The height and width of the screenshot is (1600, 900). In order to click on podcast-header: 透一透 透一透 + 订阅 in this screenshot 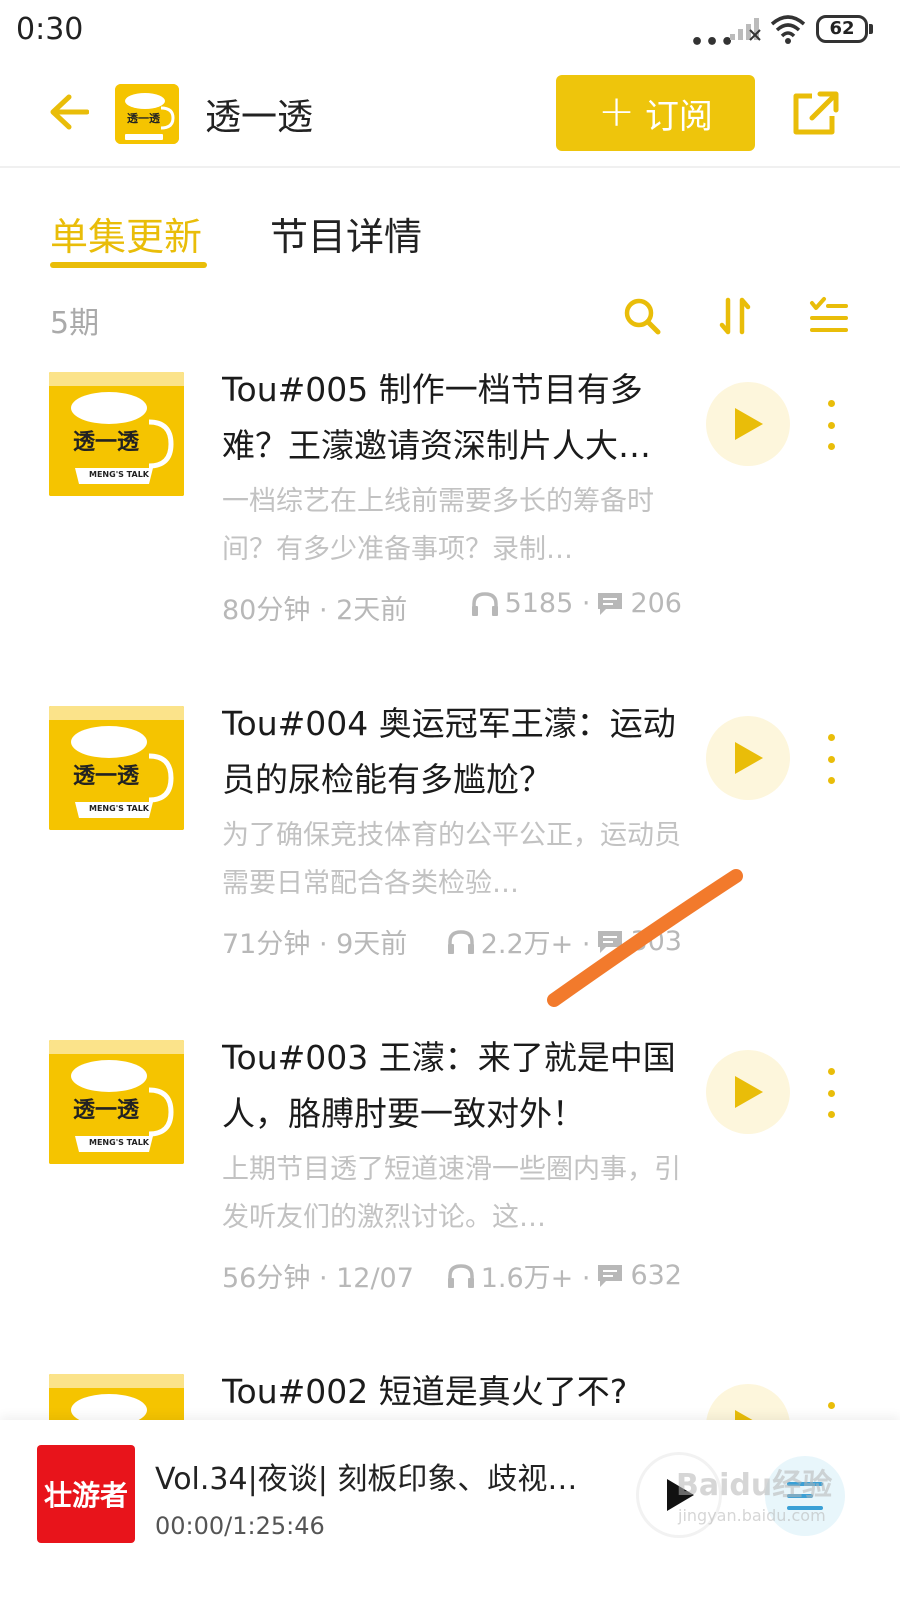, I will do `click(450, 115)`.